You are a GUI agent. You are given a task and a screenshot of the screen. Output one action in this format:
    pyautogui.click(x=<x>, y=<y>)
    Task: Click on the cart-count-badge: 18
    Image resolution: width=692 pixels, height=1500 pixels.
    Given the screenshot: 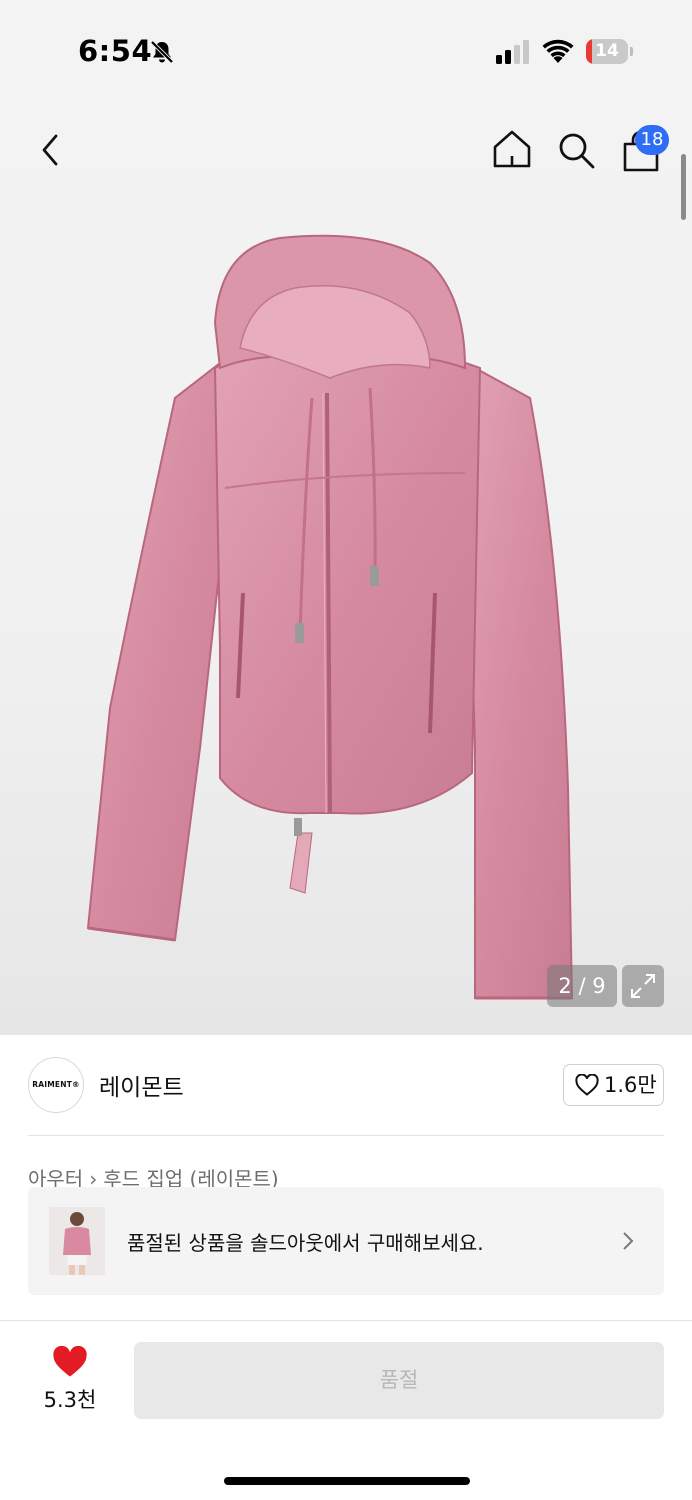 What is the action you would take?
    pyautogui.click(x=652, y=140)
    